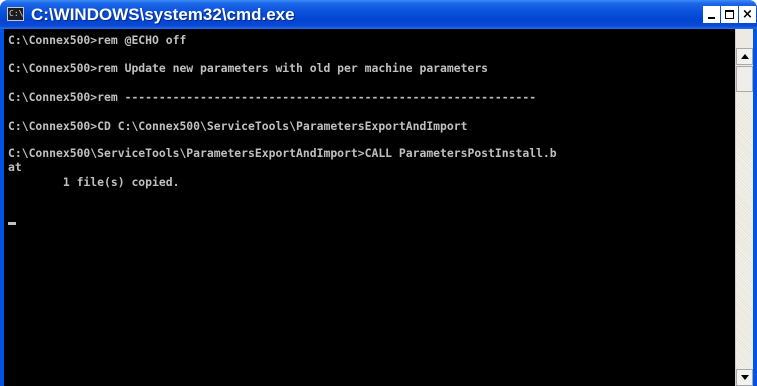 The height and width of the screenshot is (386, 757). What do you see at coordinates (711, 18) in the screenshot?
I see `minimize-icon` at bounding box center [711, 18].